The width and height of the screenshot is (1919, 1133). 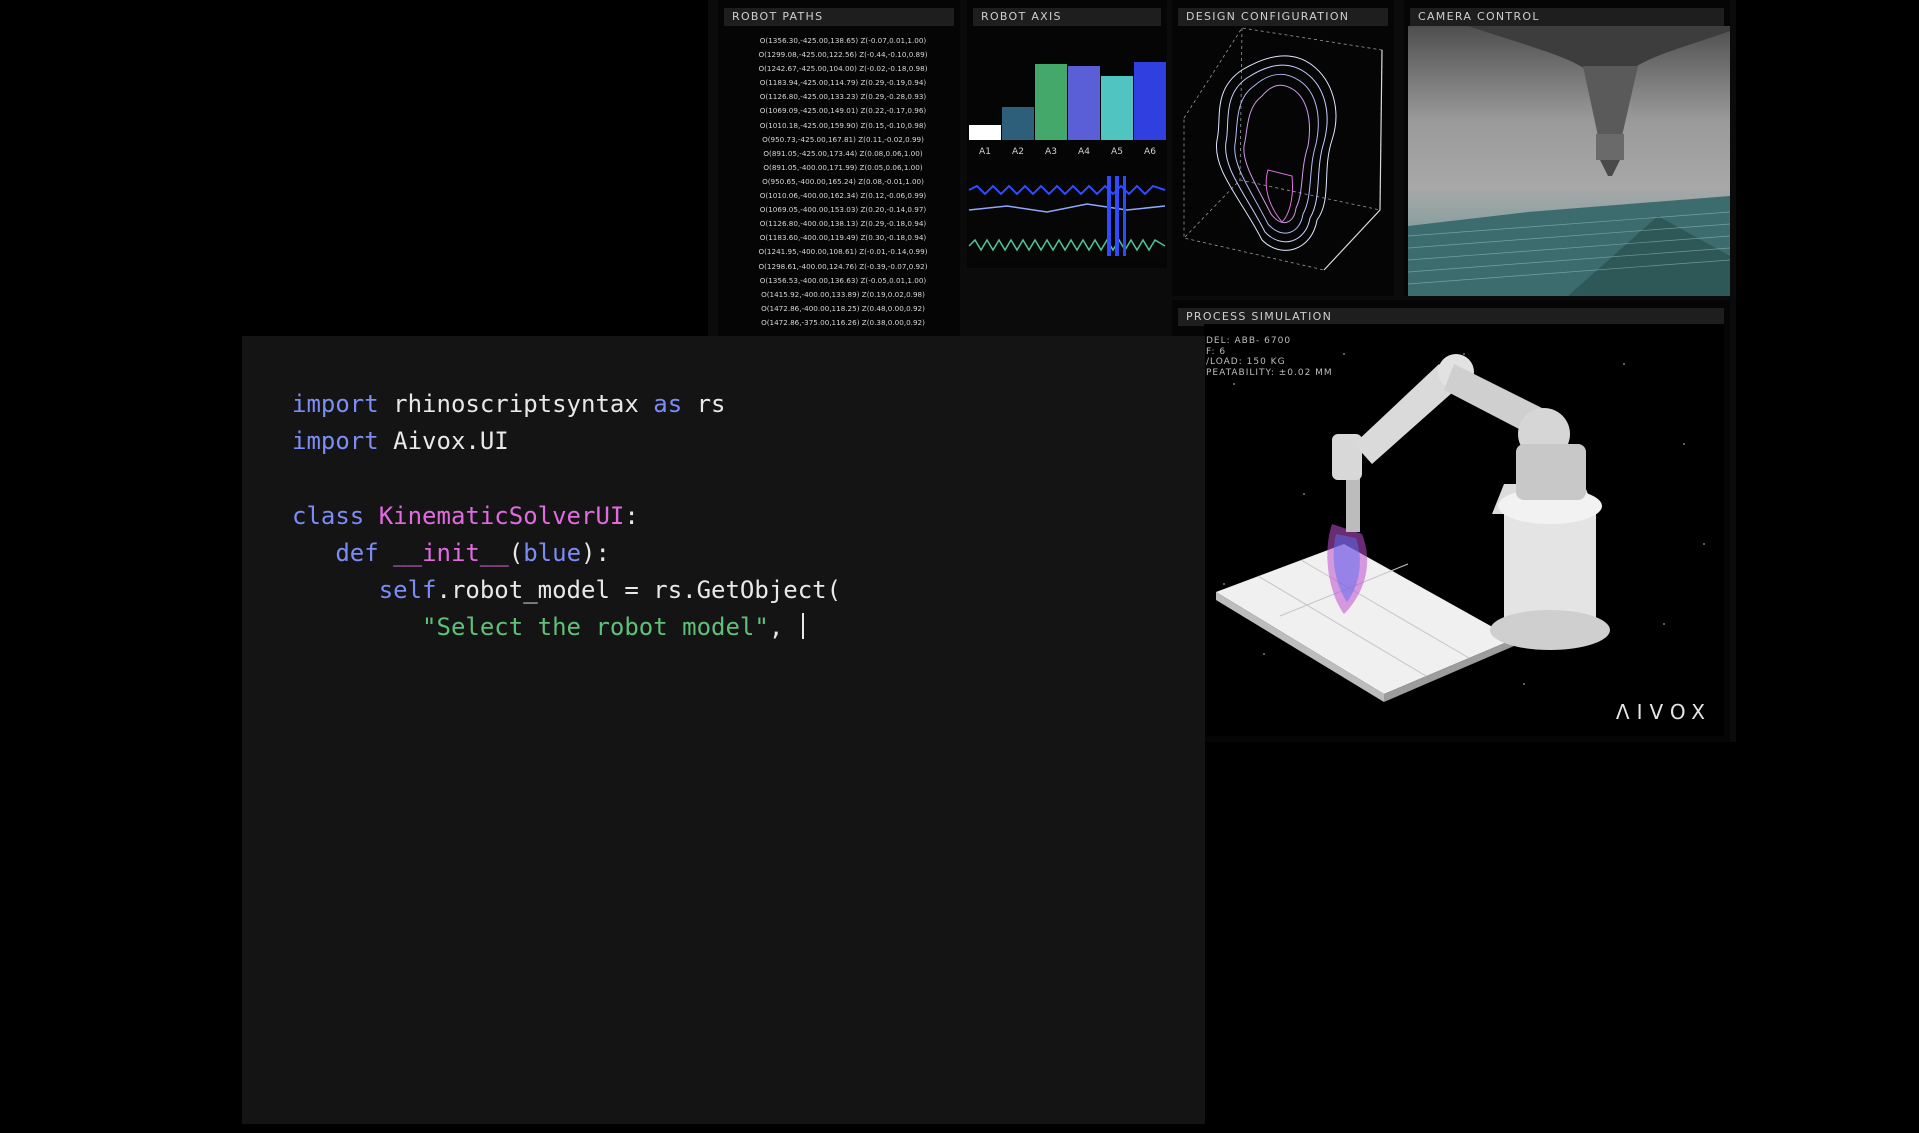 What do you see at coordinates (1051, 152) in the screenshot?
I see `axis-label-a3: A3` at bounding box center [1051, 152].